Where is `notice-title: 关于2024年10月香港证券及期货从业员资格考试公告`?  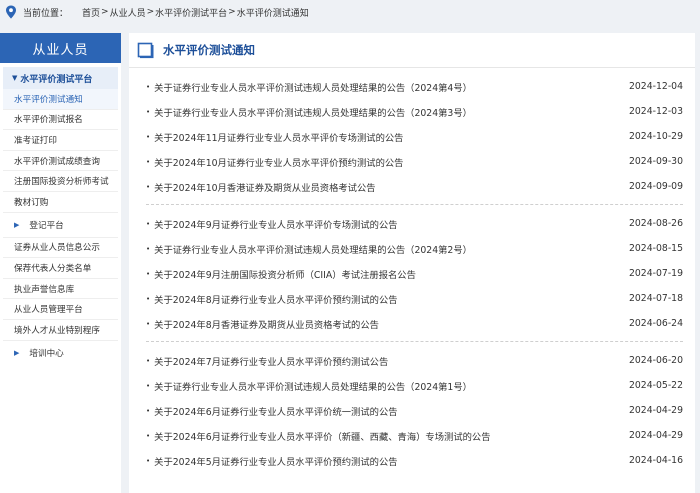 notice-title: 关于2024年10月香港证券及期货从业员资格考试公告 is located at coordinates (264, 187).